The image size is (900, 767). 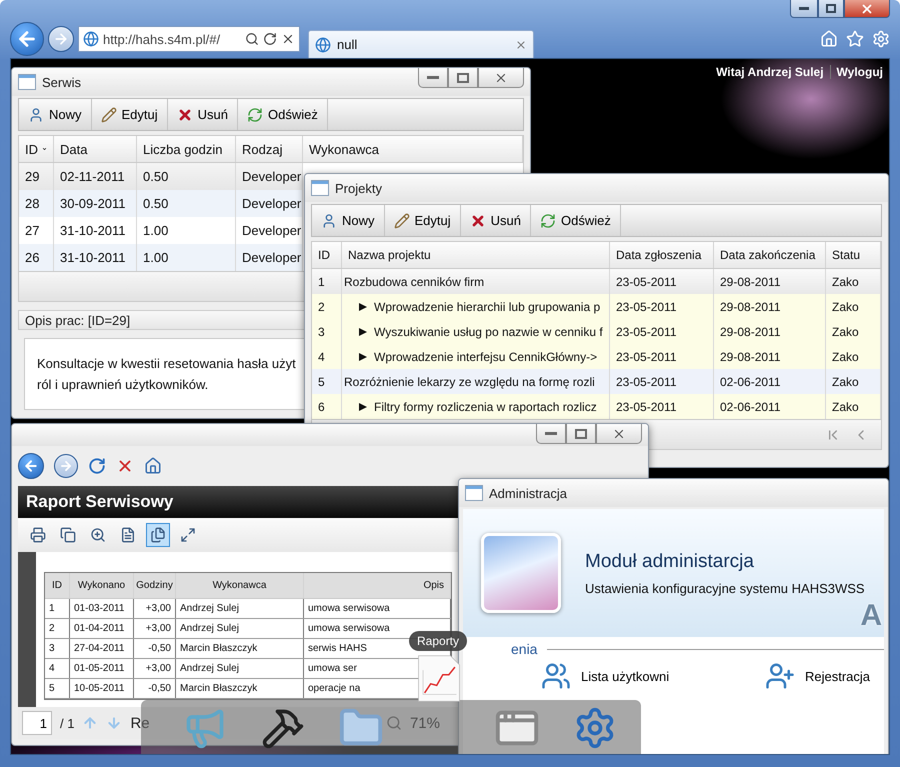 I want to click on table-cell: Zako, so click(x=853, y=406).